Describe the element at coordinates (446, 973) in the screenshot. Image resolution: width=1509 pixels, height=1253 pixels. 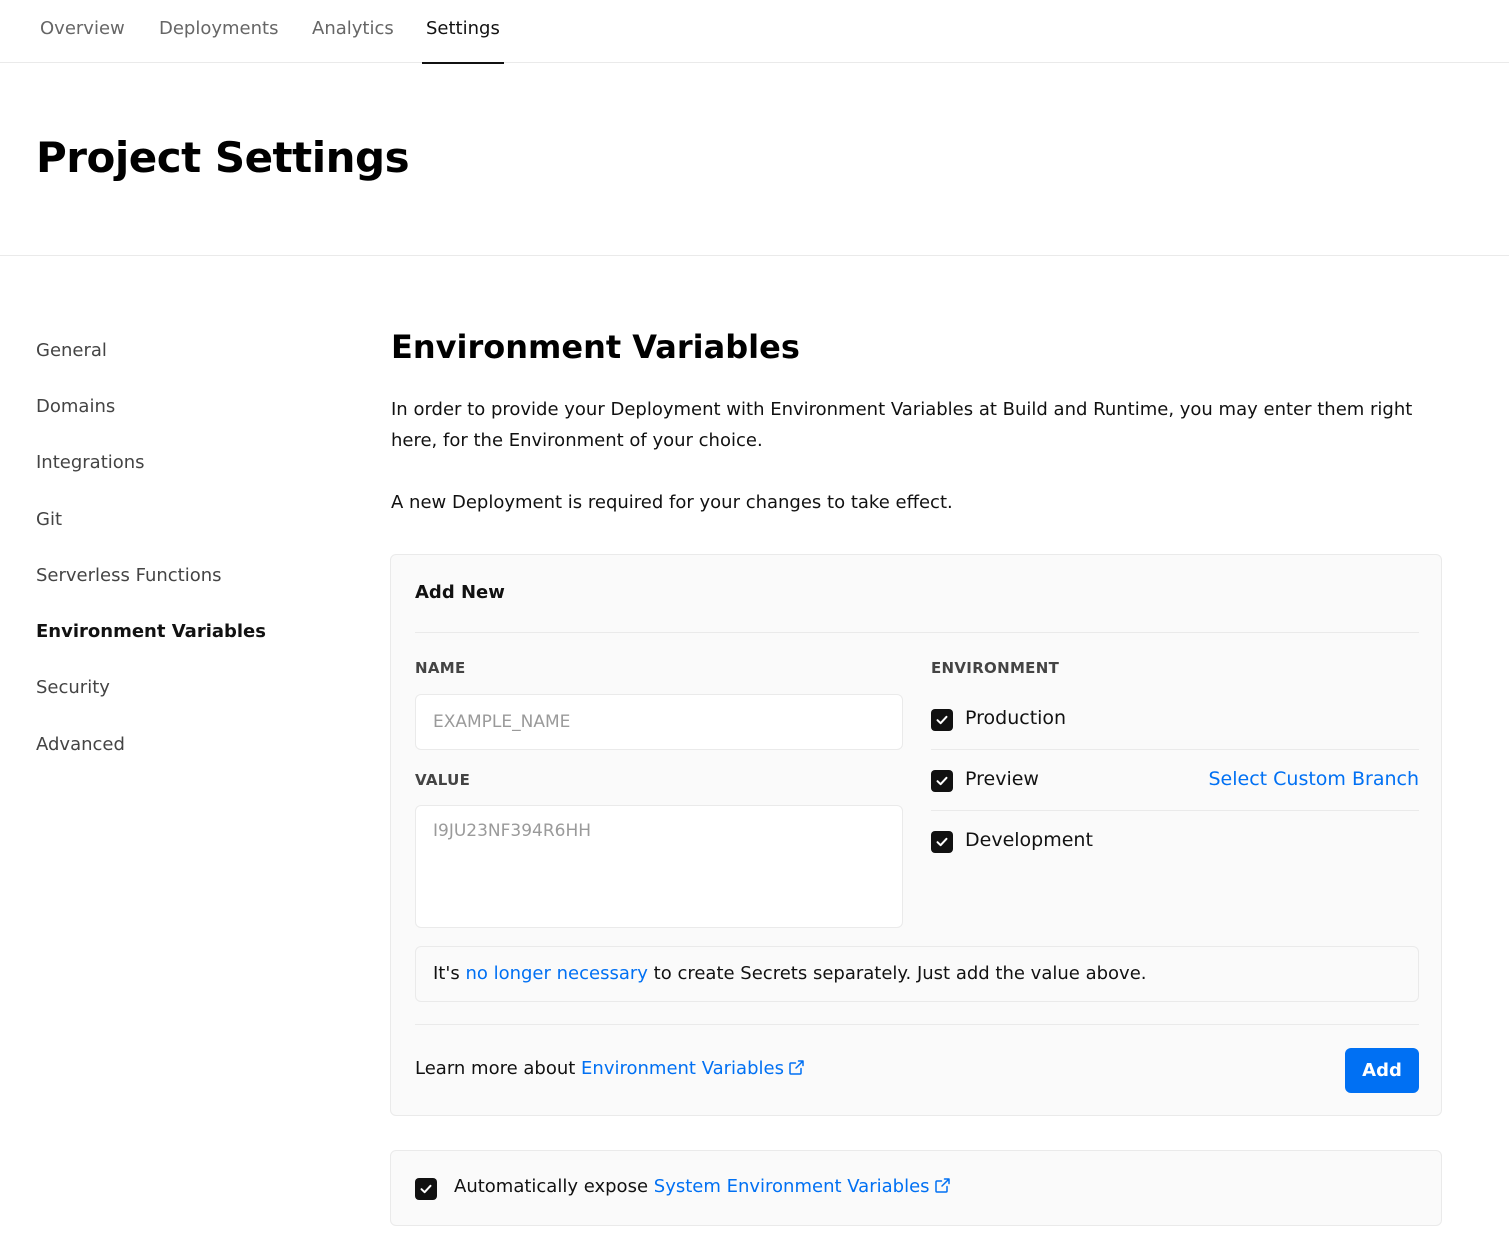
I see `secrets-note-prefix: It's` at that location.